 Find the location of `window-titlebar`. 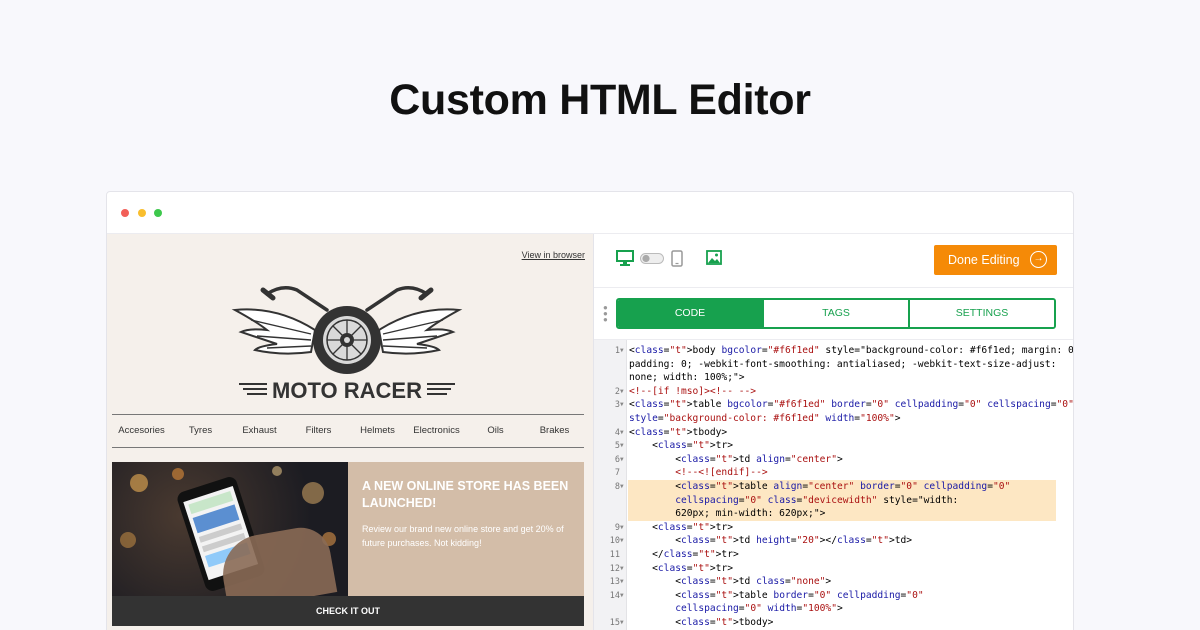

window-titlebar is located at coordinates (590, 213).